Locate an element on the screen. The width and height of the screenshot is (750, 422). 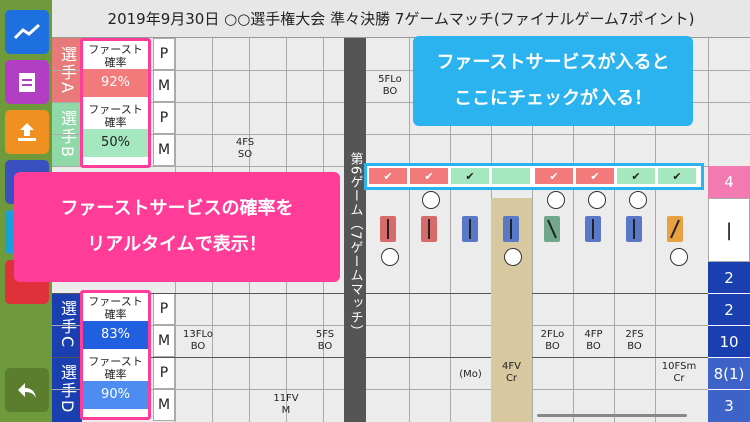
score-d-1: 8(1) is located at coordinates (729, 373).